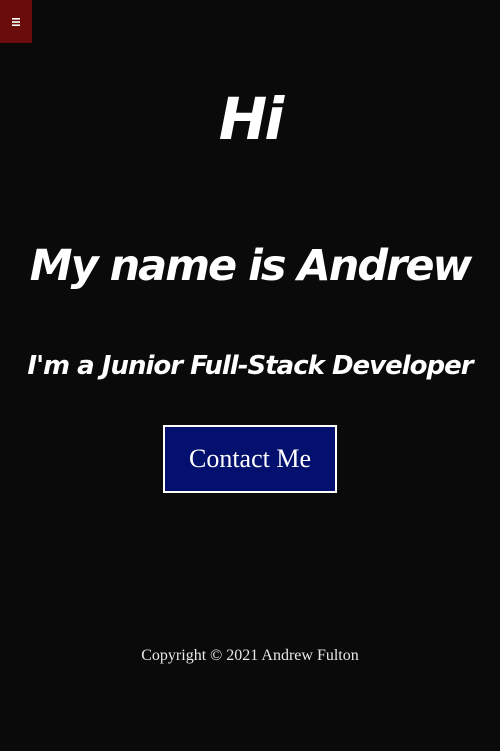  I want to click on footer-copyright: Copyright © 2021 Andrew Fulton, so click(250, 655).